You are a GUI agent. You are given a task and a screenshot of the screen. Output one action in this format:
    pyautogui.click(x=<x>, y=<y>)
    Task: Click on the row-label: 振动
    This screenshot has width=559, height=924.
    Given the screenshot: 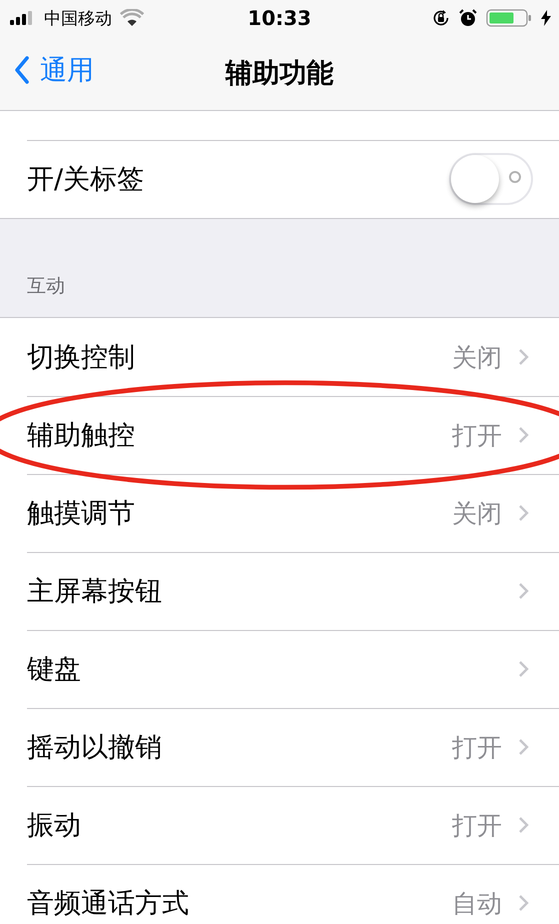 What is the action you would take?
    pyautogui.click(x=54, y=826)
    